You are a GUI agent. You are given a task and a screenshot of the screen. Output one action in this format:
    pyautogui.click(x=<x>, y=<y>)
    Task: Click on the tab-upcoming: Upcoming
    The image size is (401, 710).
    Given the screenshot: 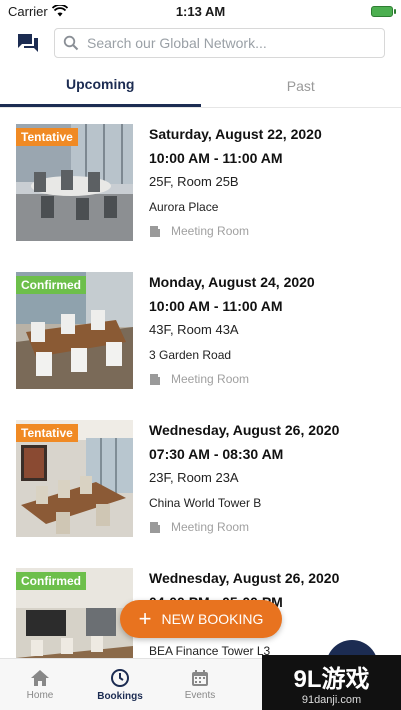 What is the action you would take?
    pyautogui.click(x=100, y=85)
    